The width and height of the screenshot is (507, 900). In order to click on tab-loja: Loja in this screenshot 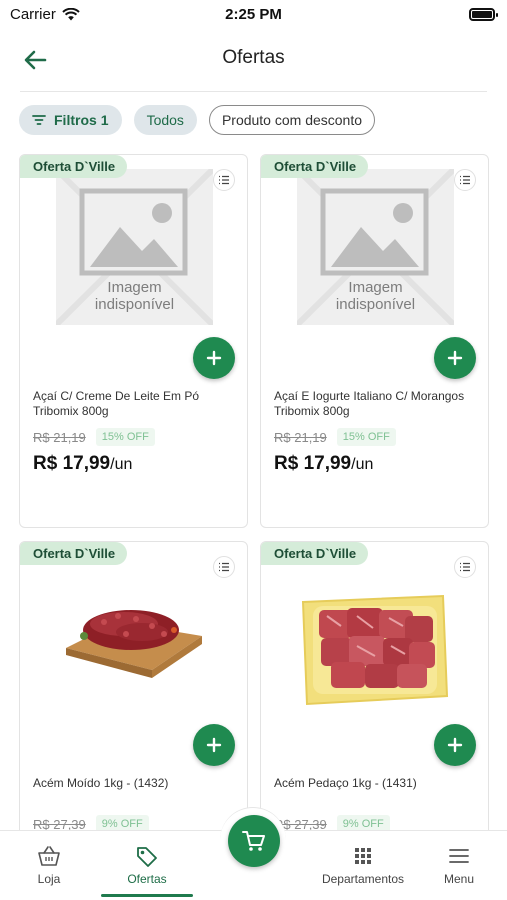, I will do `click(49, 865)`.